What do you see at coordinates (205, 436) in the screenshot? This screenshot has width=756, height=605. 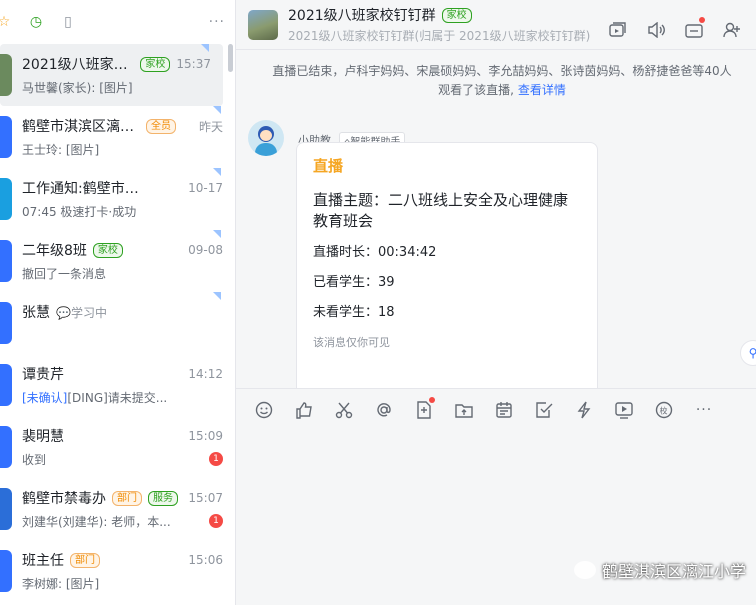 I see `conversation-time: 15:09` at bounding box center [205, 436].